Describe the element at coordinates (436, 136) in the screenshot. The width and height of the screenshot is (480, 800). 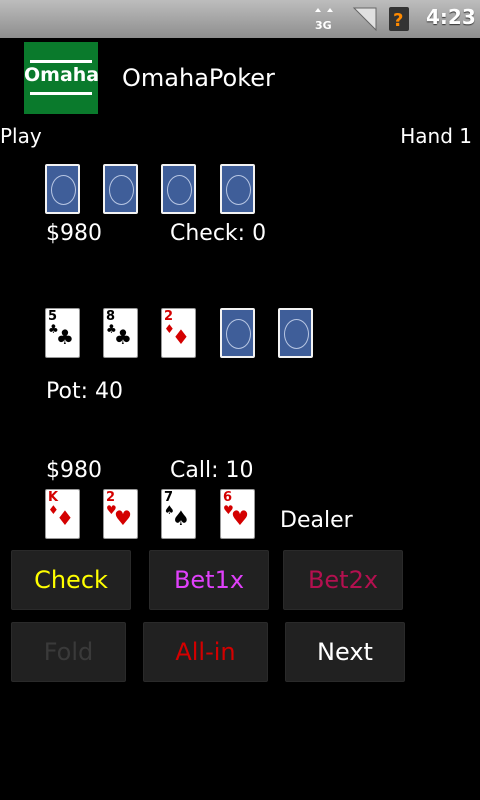
I see `hand-label: Hand 1` at that location.